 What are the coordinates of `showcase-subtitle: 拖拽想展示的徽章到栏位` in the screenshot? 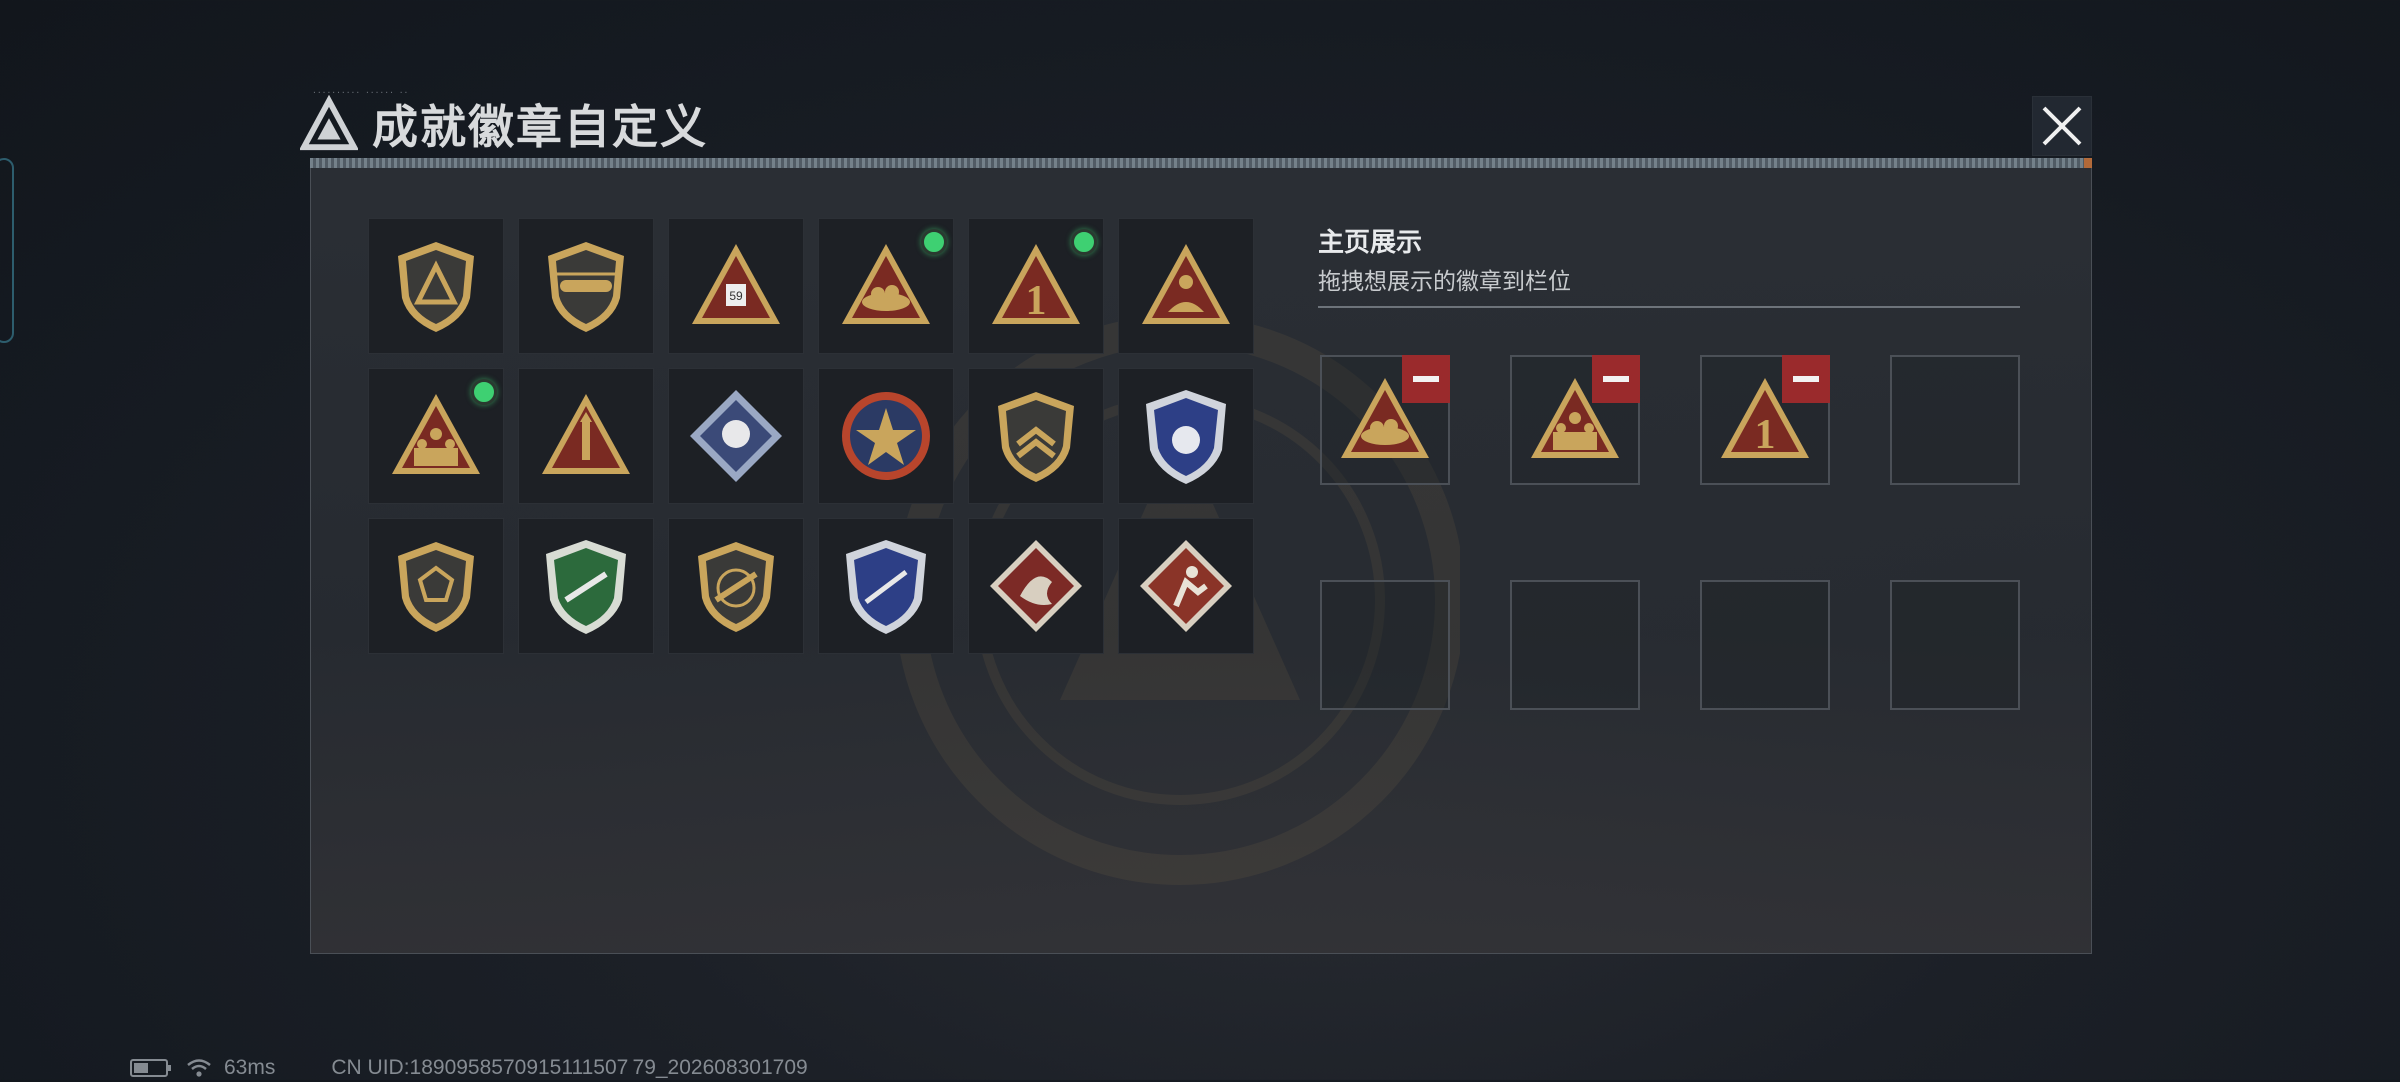 It's located at (1444, 281).